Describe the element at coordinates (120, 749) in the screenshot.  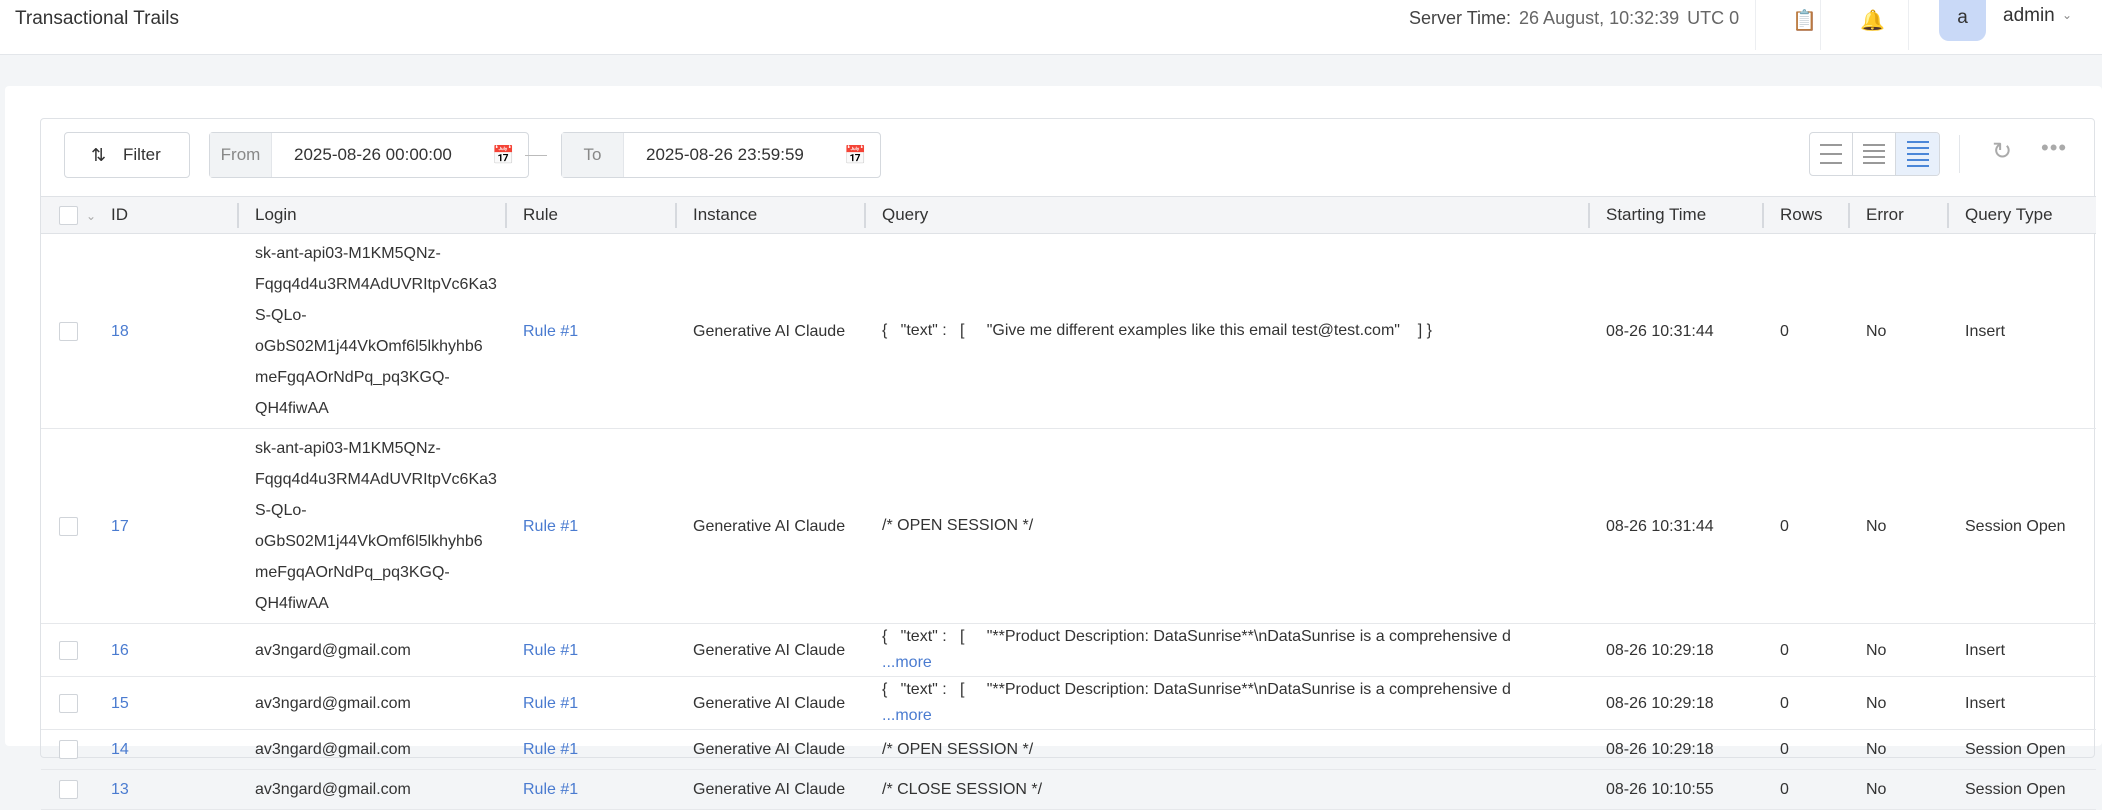
I see `id-link: 14` at that location.